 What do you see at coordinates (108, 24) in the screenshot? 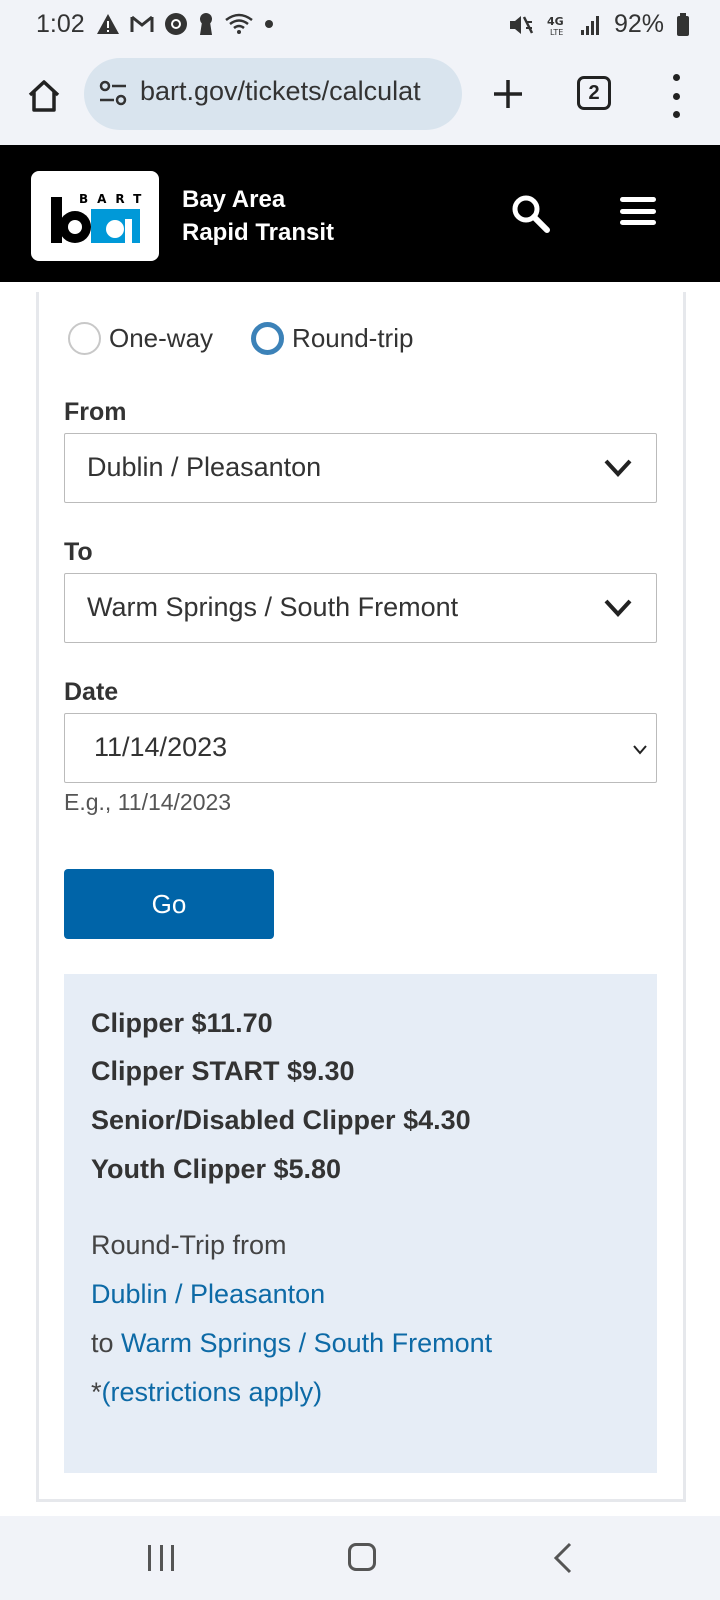
I see `warning-icon` at bounding box center [108, 24].